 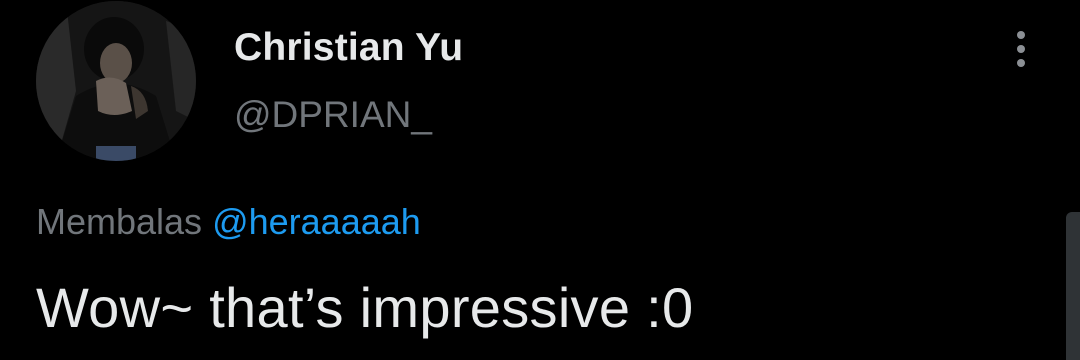 What do you see at coordinates (365, 307) in the screenshot?
I see `tweet-text: Wow~ that’s impressive :0` at bounding box center [365, 307].